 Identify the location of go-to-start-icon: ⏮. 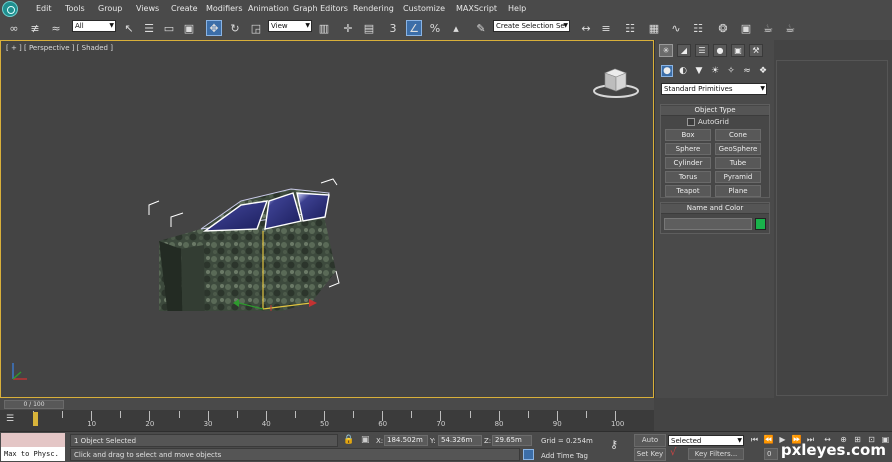
(754, 439).